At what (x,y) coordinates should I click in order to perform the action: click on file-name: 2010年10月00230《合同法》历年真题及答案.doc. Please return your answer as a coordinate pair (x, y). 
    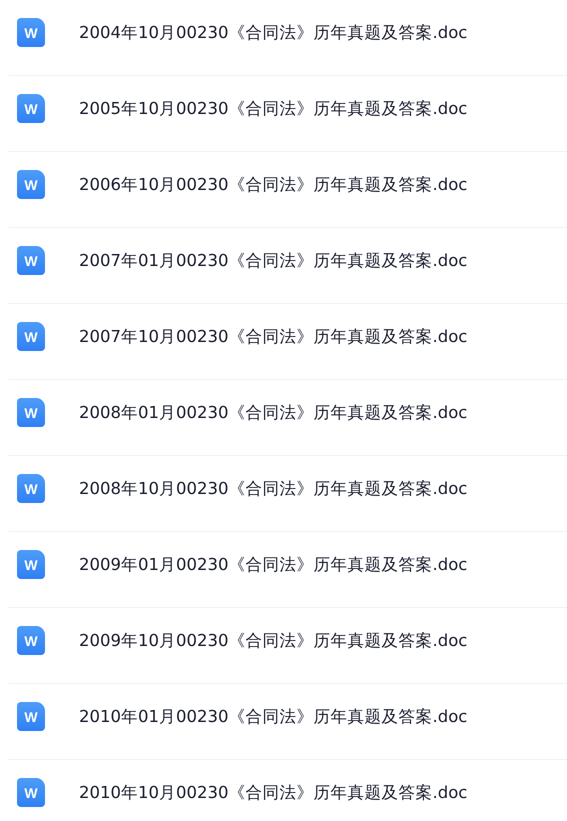
    Looking at the image, I should click on (273, 793).